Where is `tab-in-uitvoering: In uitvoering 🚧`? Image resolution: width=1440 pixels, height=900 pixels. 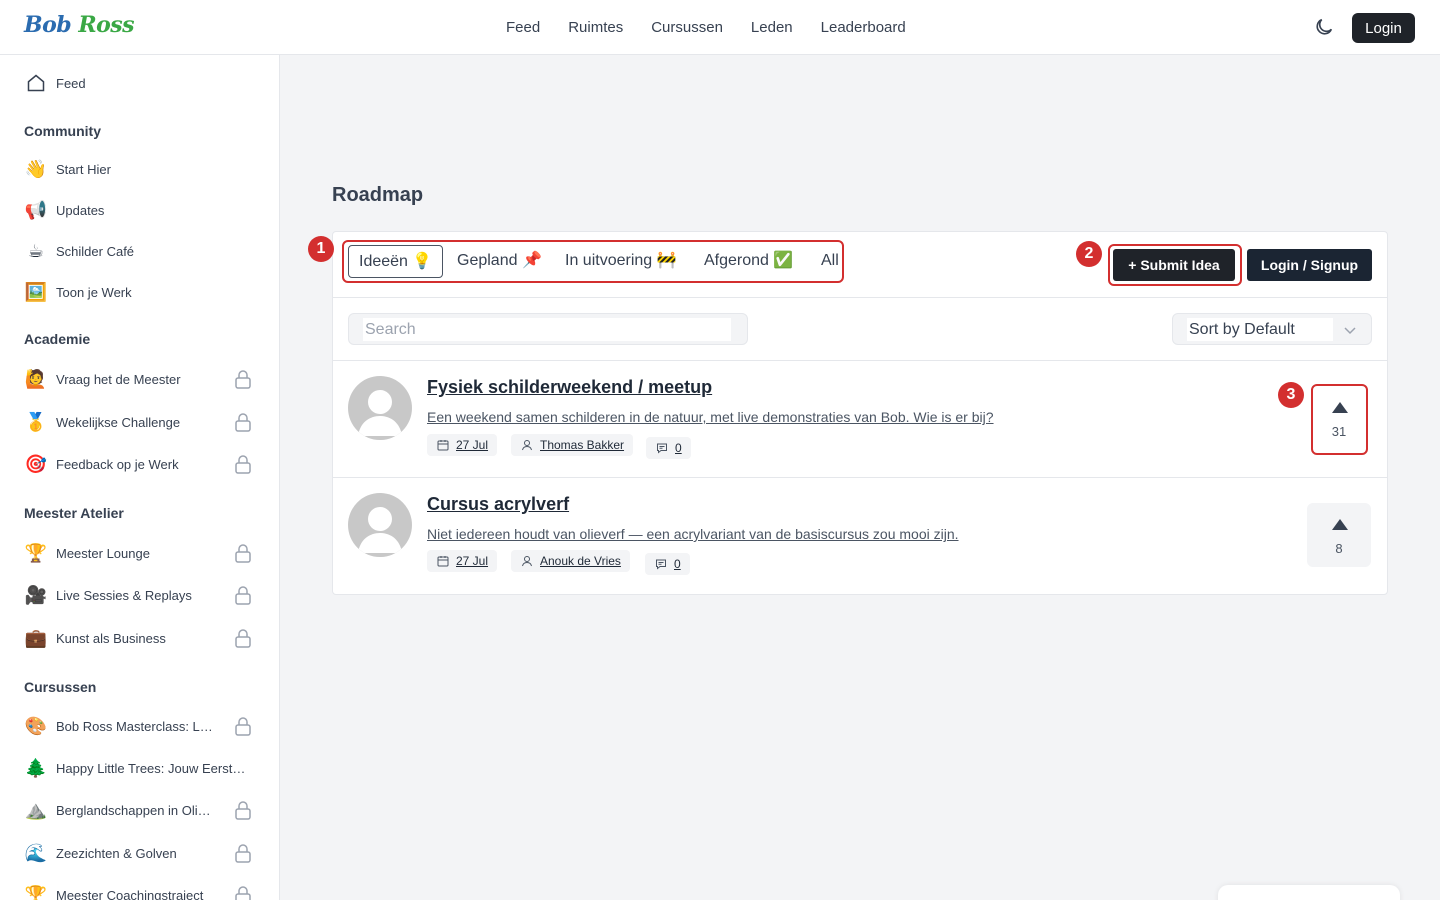
tab-in-uitvoering: In uitvoering 🚧 is located at coordinates (621, 261).